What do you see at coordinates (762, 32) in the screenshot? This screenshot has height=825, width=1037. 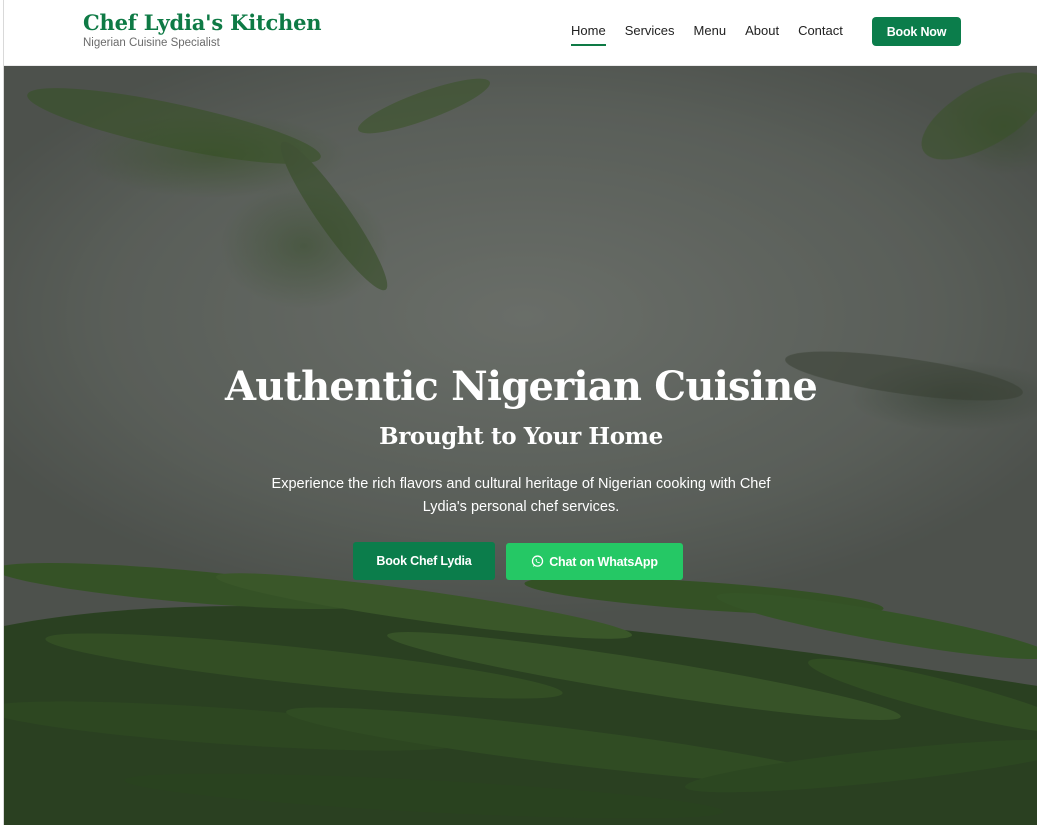 I see `nav-about: About` at bounding box center [762, 32].